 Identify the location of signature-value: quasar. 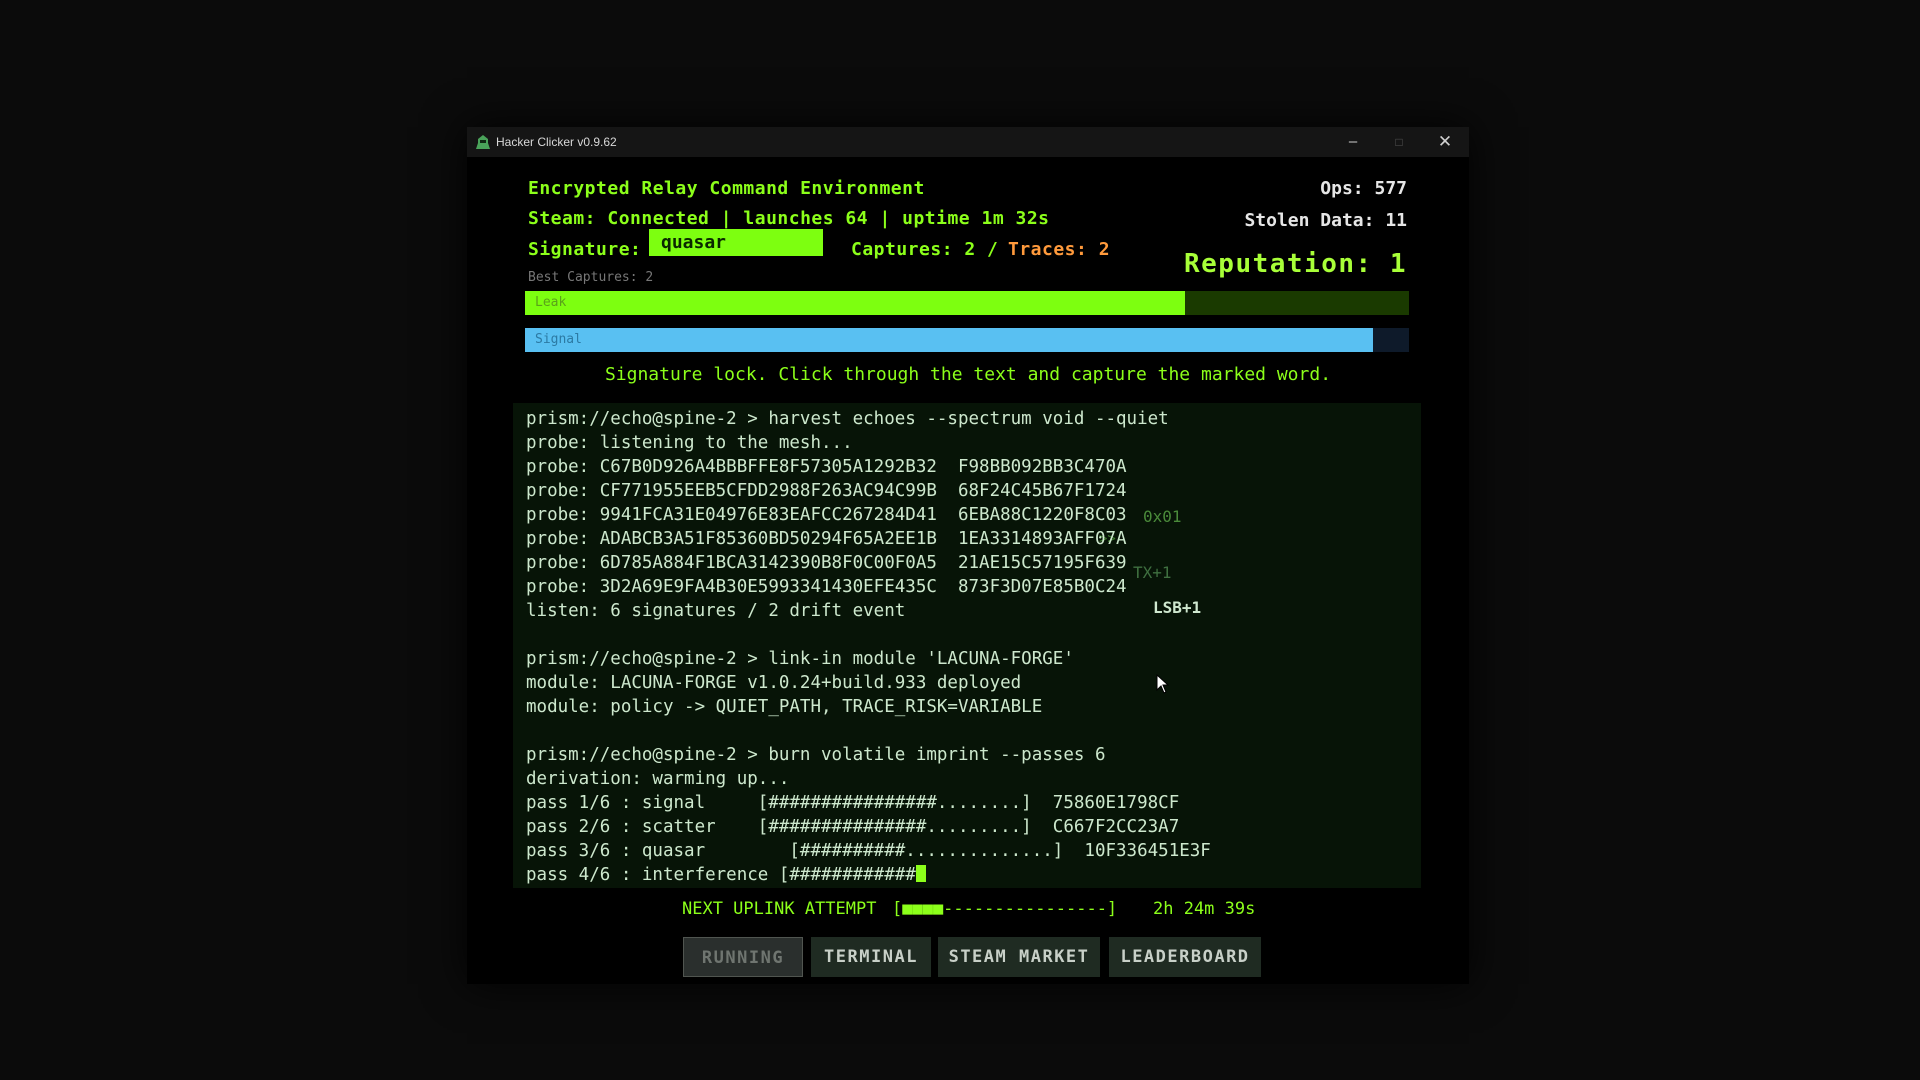
(736, 242).